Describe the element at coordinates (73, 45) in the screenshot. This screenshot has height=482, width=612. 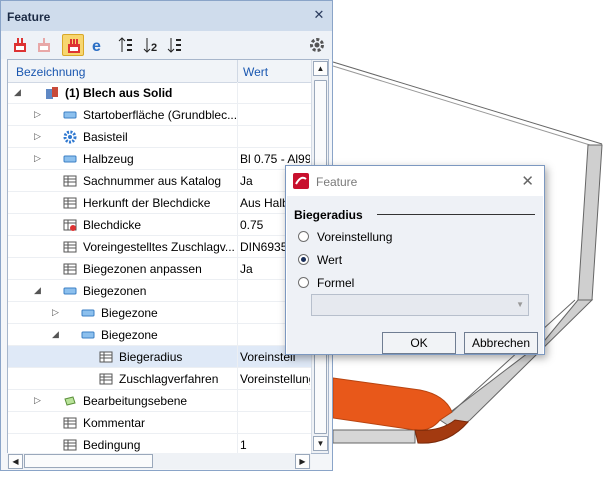
I see `feature-active-icon` at that location.